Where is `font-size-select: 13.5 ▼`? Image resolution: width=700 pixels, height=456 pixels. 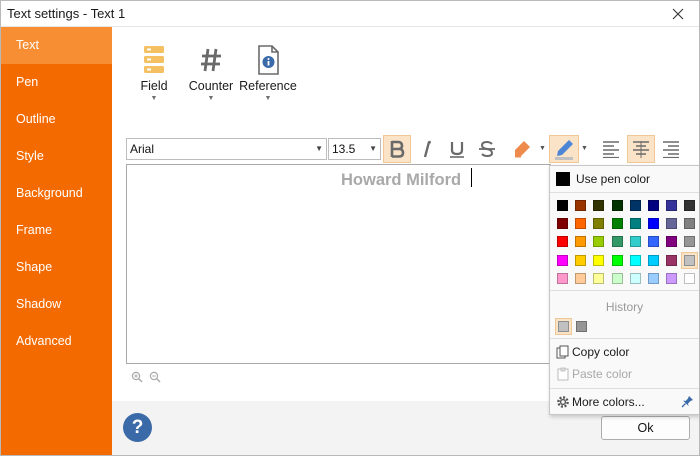 font-size-select: 13.5 ▼ is located at coordinates (354, 149).